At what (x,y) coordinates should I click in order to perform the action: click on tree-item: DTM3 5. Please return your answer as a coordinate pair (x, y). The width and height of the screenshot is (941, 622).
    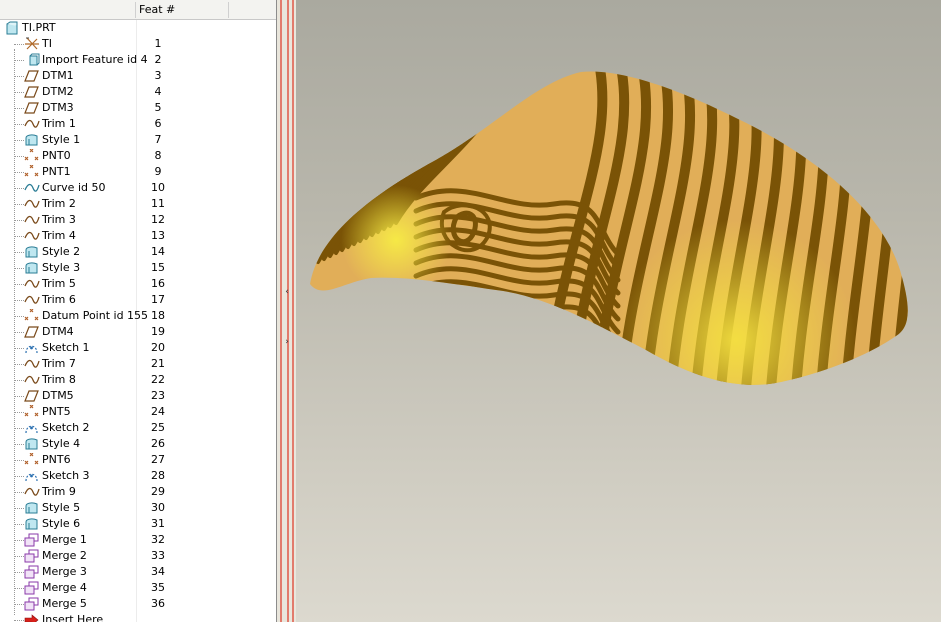
    Looking at the image, I should click on (138, 108).